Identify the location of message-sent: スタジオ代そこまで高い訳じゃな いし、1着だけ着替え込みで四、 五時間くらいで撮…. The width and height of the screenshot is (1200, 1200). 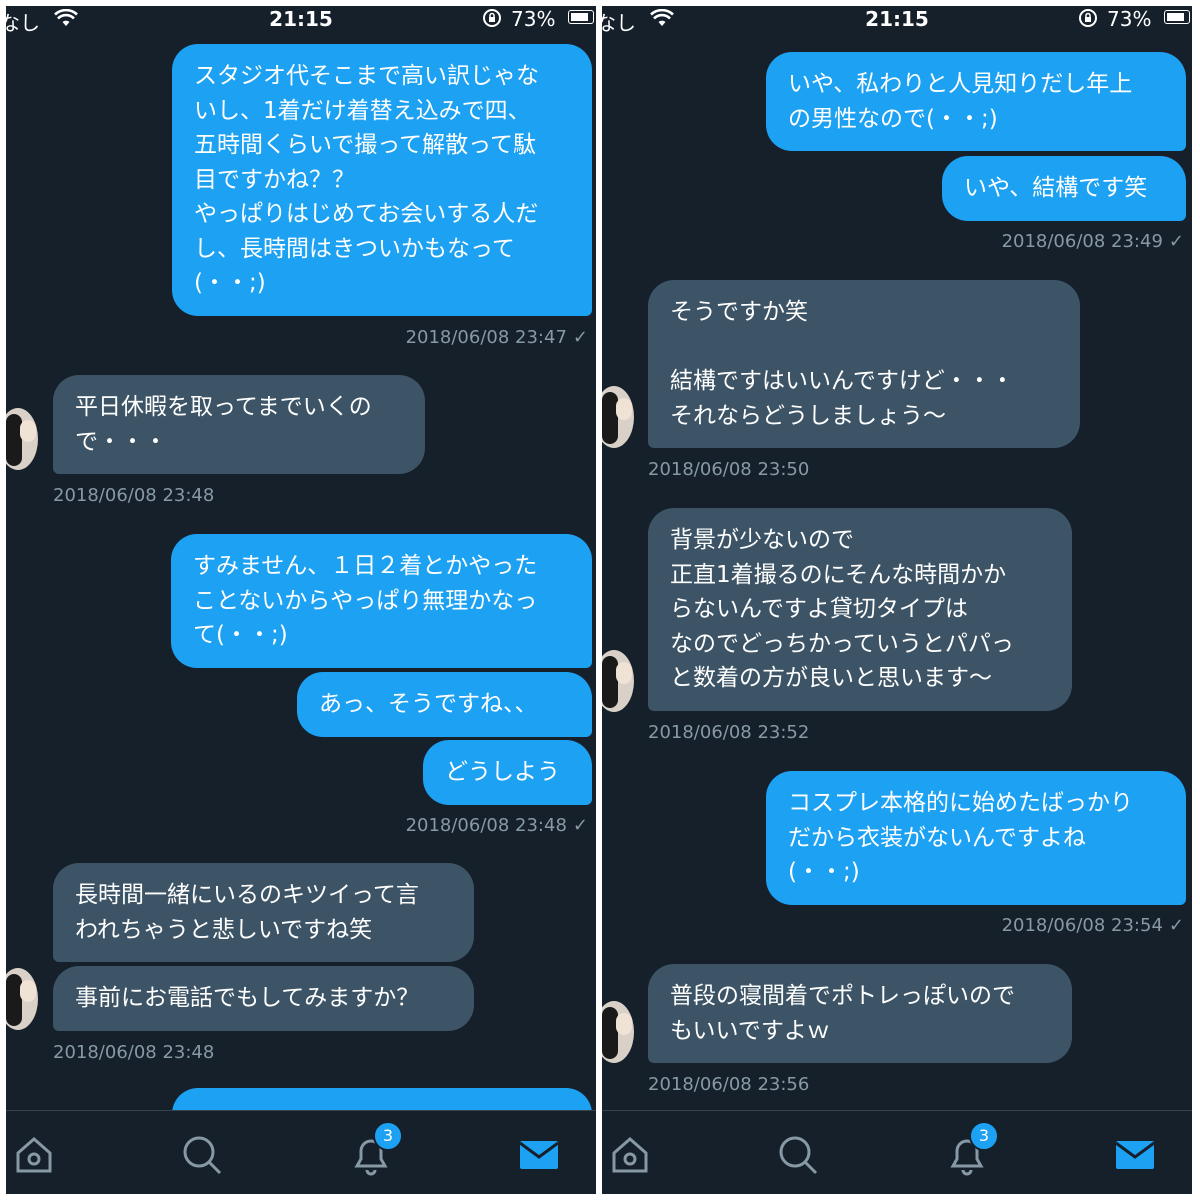
(382, 180).